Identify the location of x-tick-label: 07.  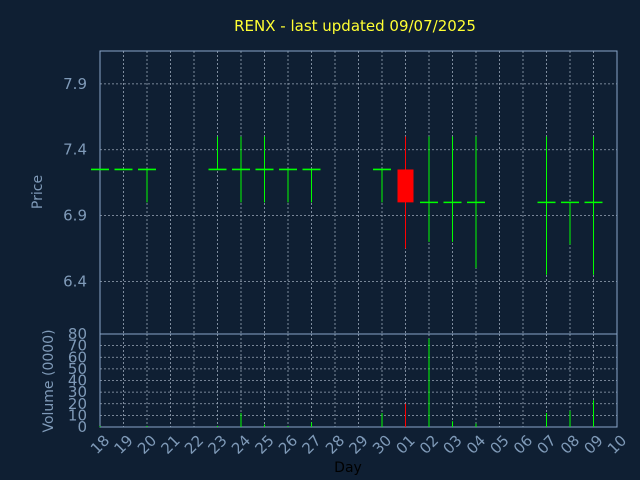
(547, 445).